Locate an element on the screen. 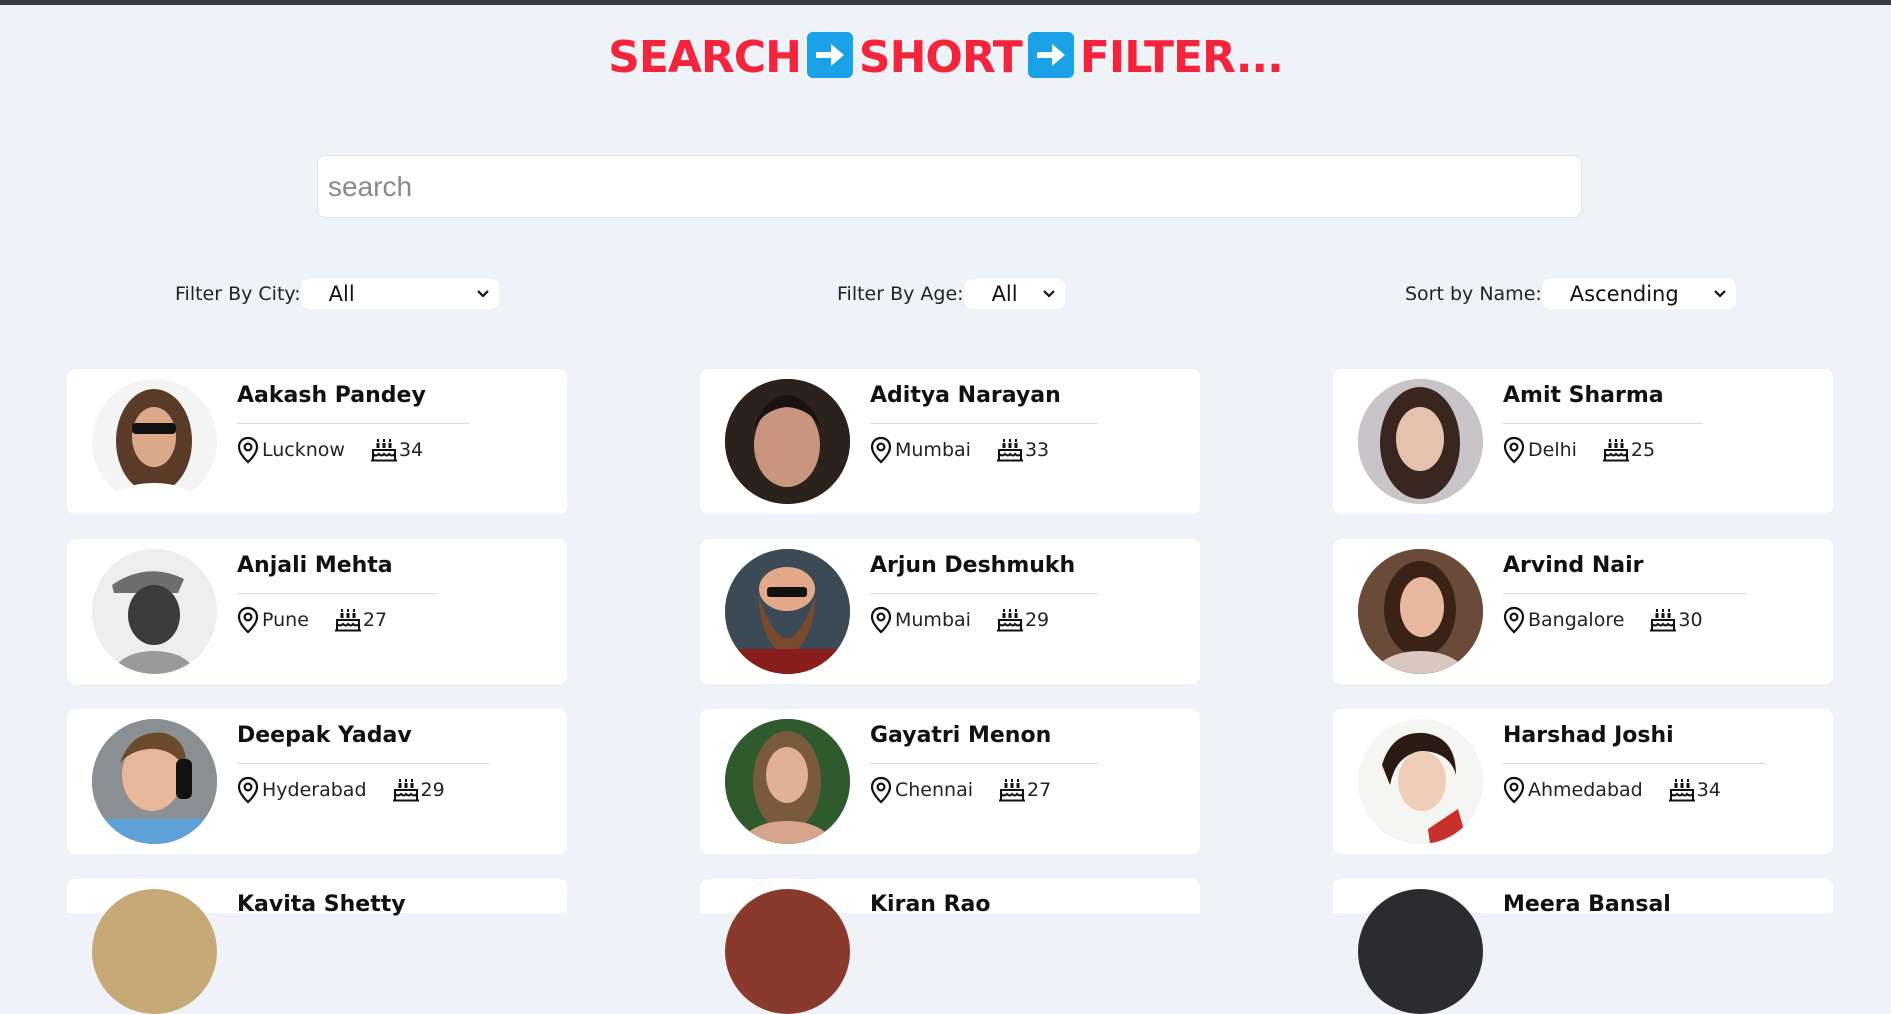 This screenshot has height=1014, width=1891. person-name: Arvind Nair is located at coordinates (1573, 565).